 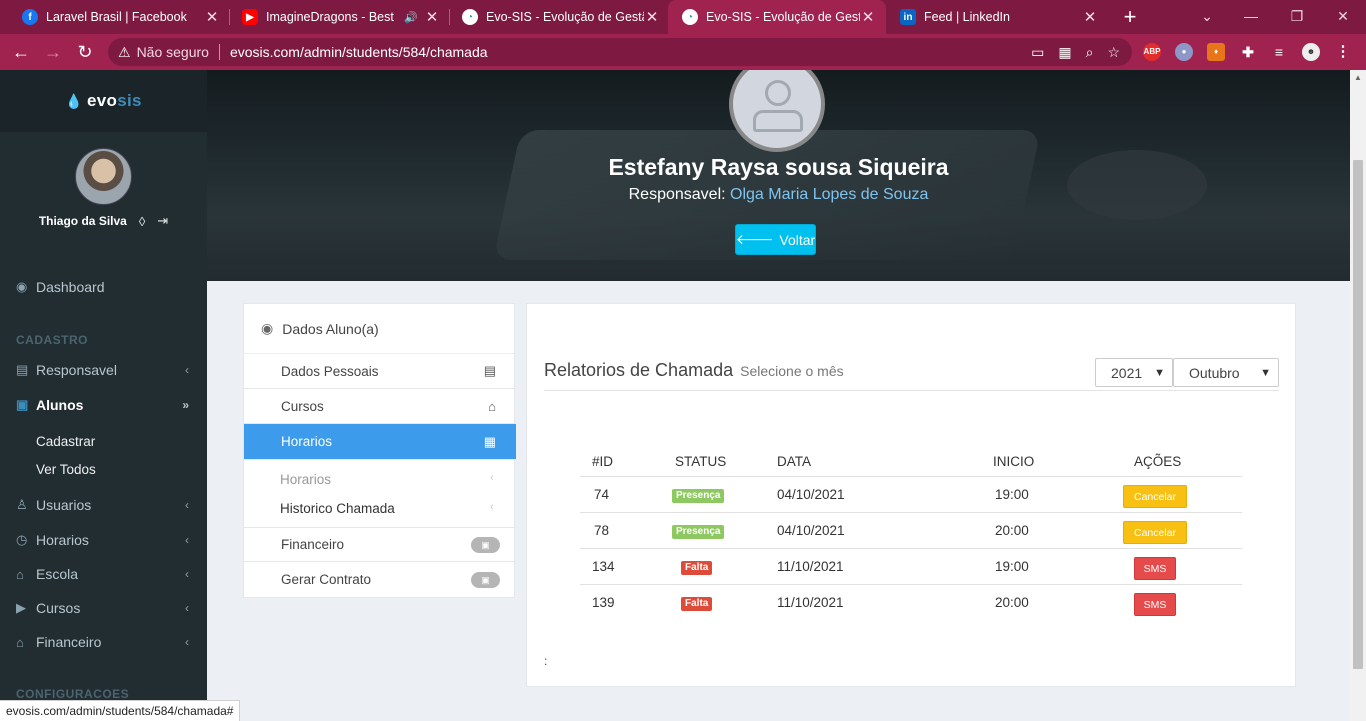 I want to click on speaker-icon: 🔊, so click(x=411, y=17).